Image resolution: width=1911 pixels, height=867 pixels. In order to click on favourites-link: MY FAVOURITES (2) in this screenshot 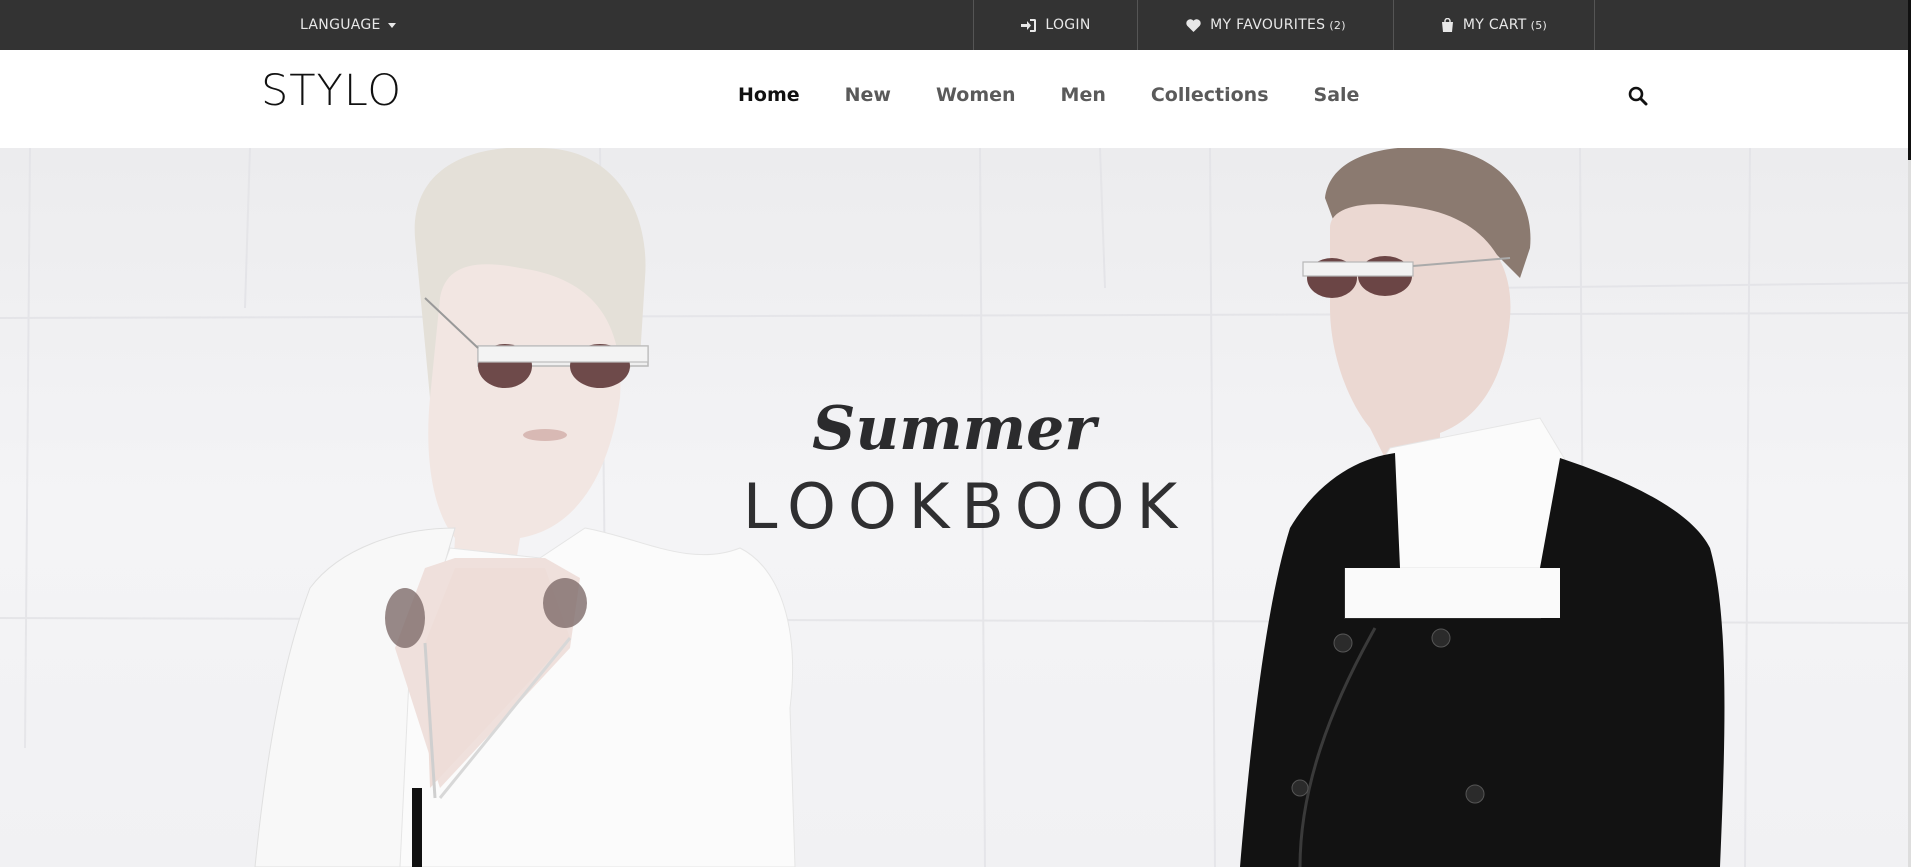, I will do `click(1265, 25)`.